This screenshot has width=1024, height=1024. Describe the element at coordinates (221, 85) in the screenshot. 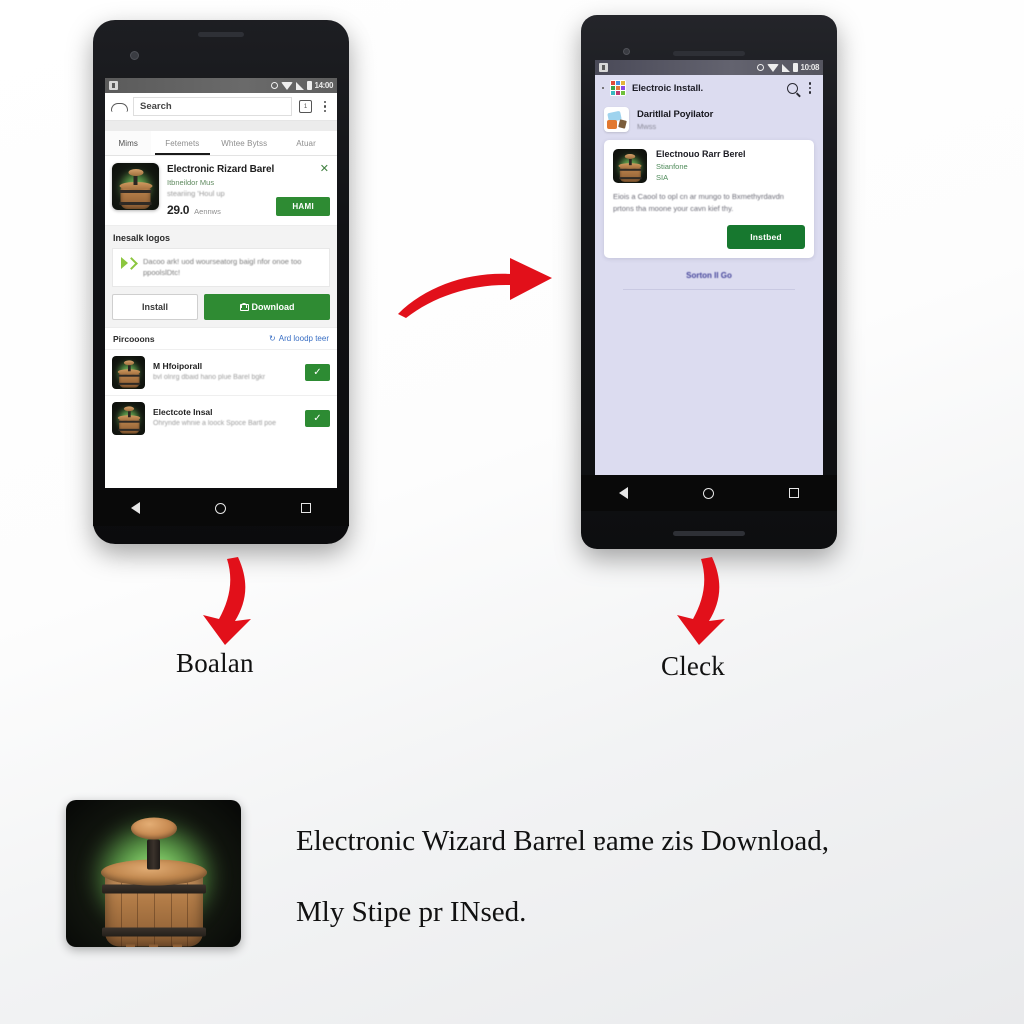

I see `phone1-status-bar: 14:00` at that location.